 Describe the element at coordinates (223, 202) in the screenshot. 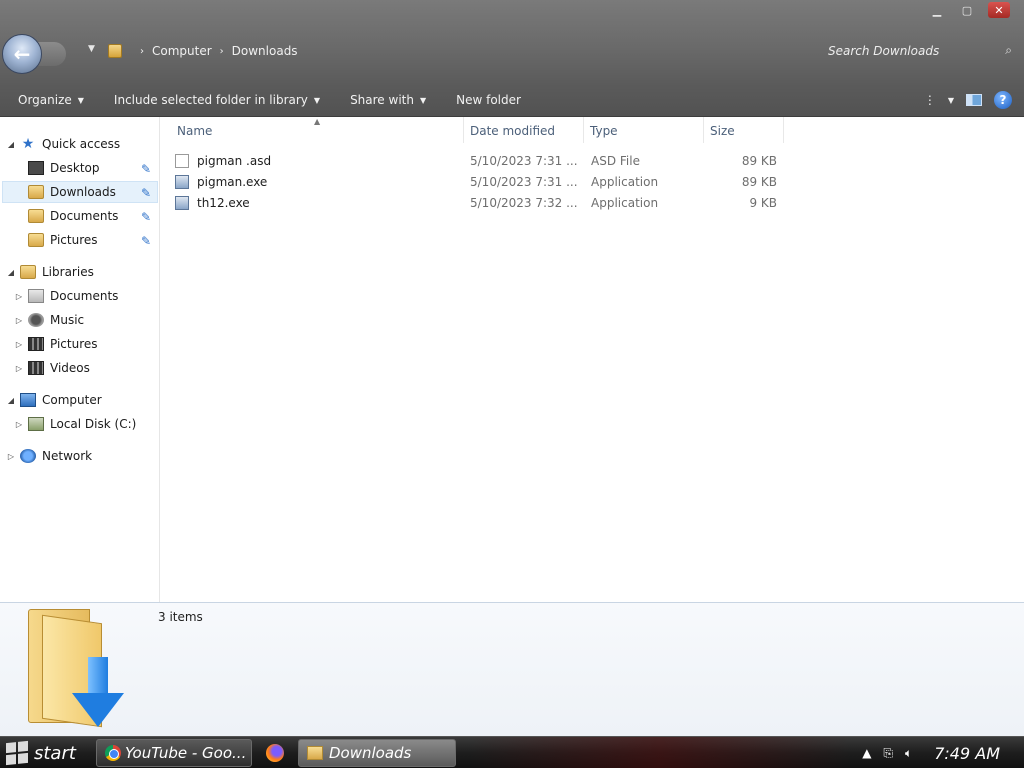

I see `file-name: th12.exe` at that location.